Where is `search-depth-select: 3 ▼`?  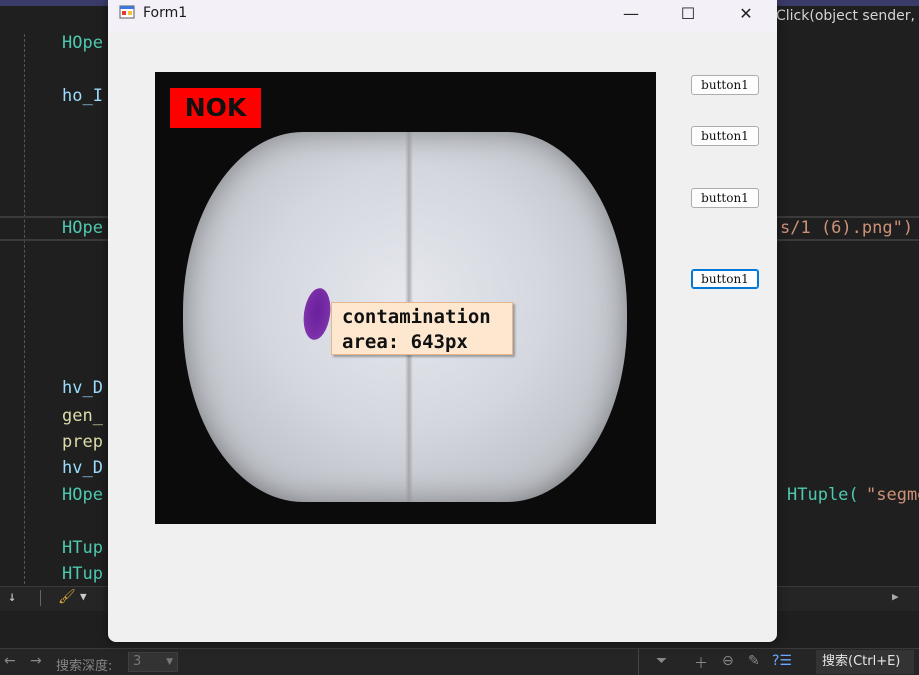 search-depth-select: 3 ▼ is located at coordinates (153, 662).